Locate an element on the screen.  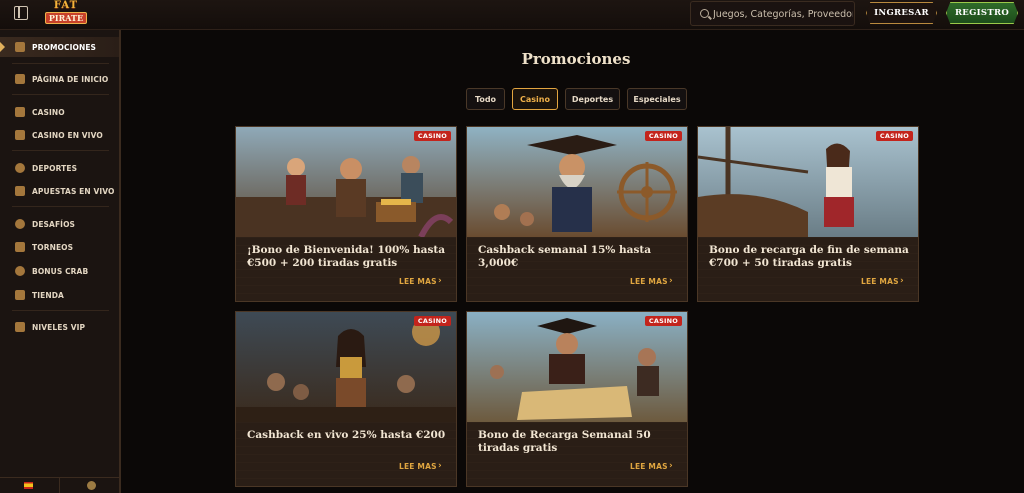
sidebar-item-label: CASINO EN VIVO is located at coordinates (67, 135).